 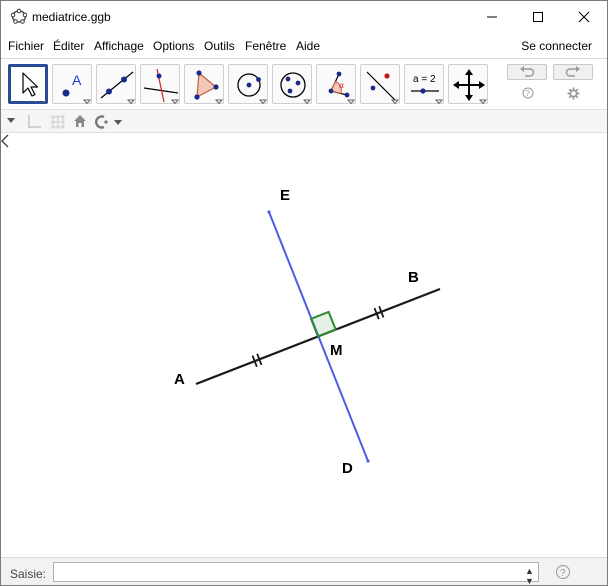 What do you see at coordinates (26, 46) in the screenshot?
I see `menu-fichier: Fichier` at bounding box center [26, 46].